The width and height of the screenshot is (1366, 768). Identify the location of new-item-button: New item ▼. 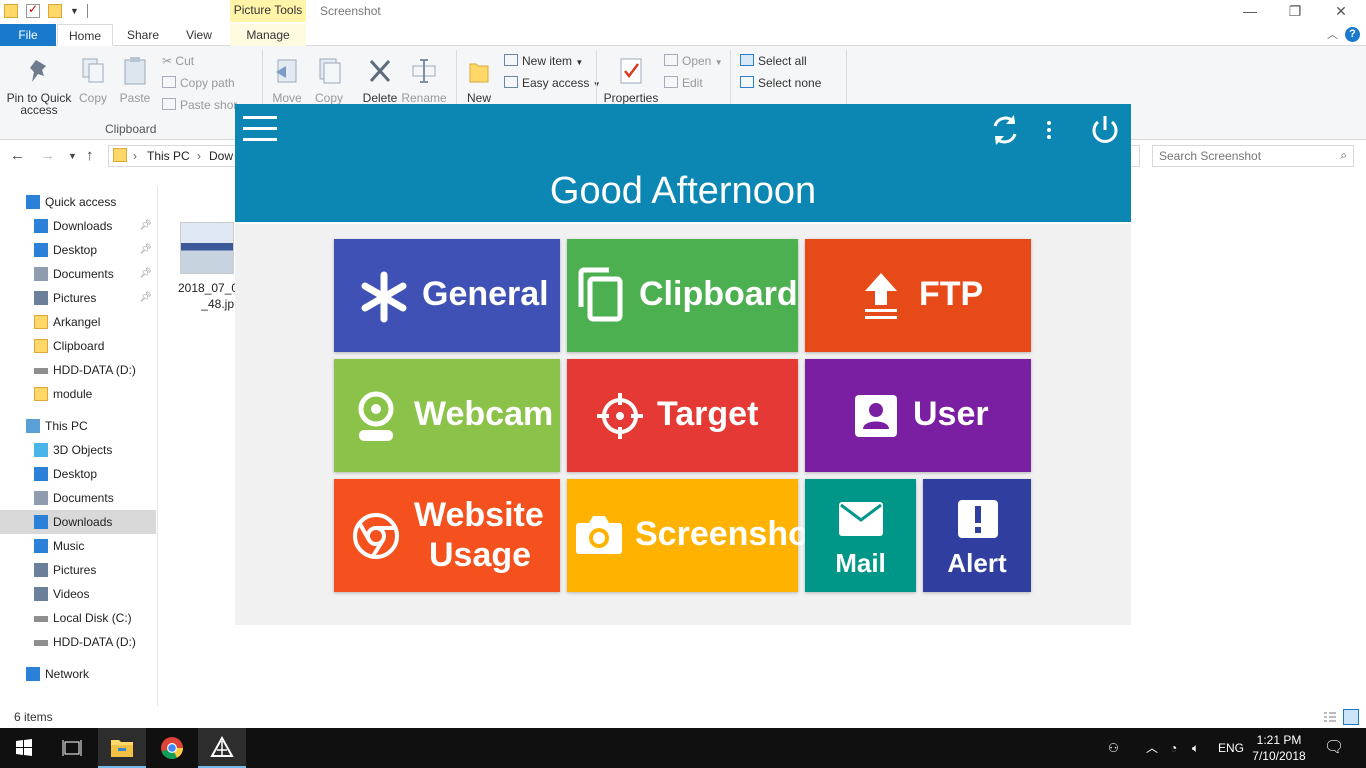
(543, 61).